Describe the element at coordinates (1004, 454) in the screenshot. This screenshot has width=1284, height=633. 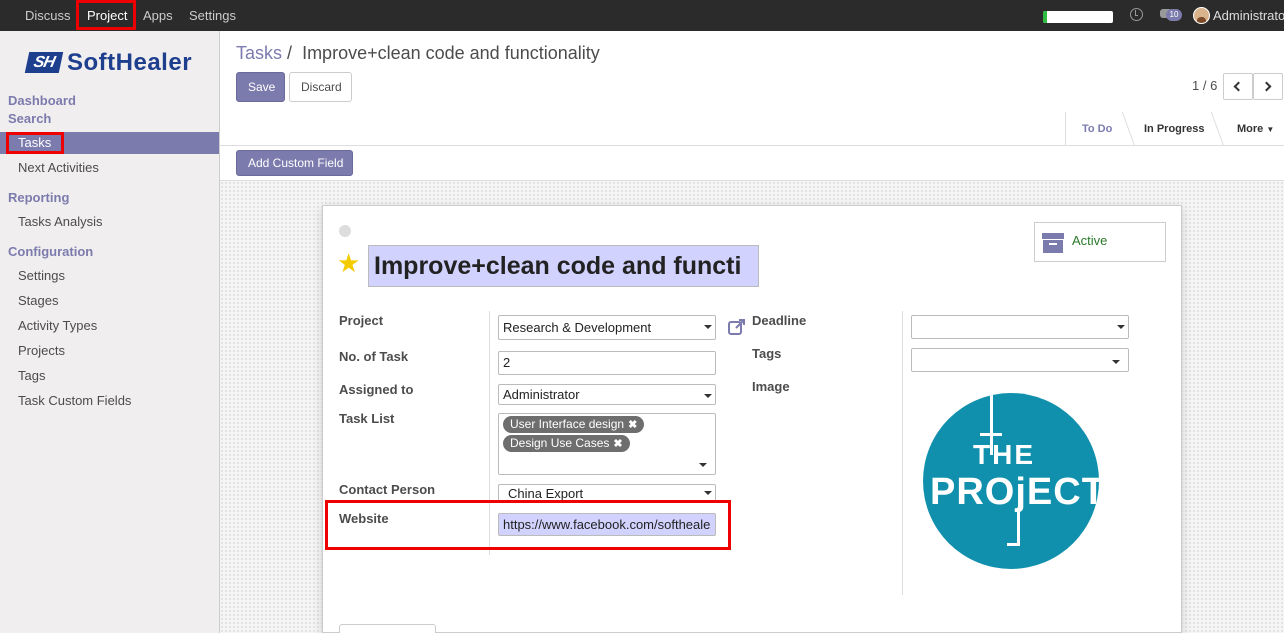
I see `image-text-the: THE` at that location.